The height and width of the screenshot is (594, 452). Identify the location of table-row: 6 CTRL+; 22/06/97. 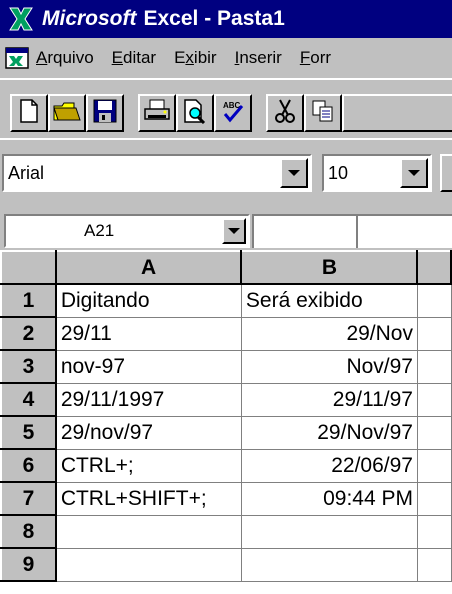
(226, 465).